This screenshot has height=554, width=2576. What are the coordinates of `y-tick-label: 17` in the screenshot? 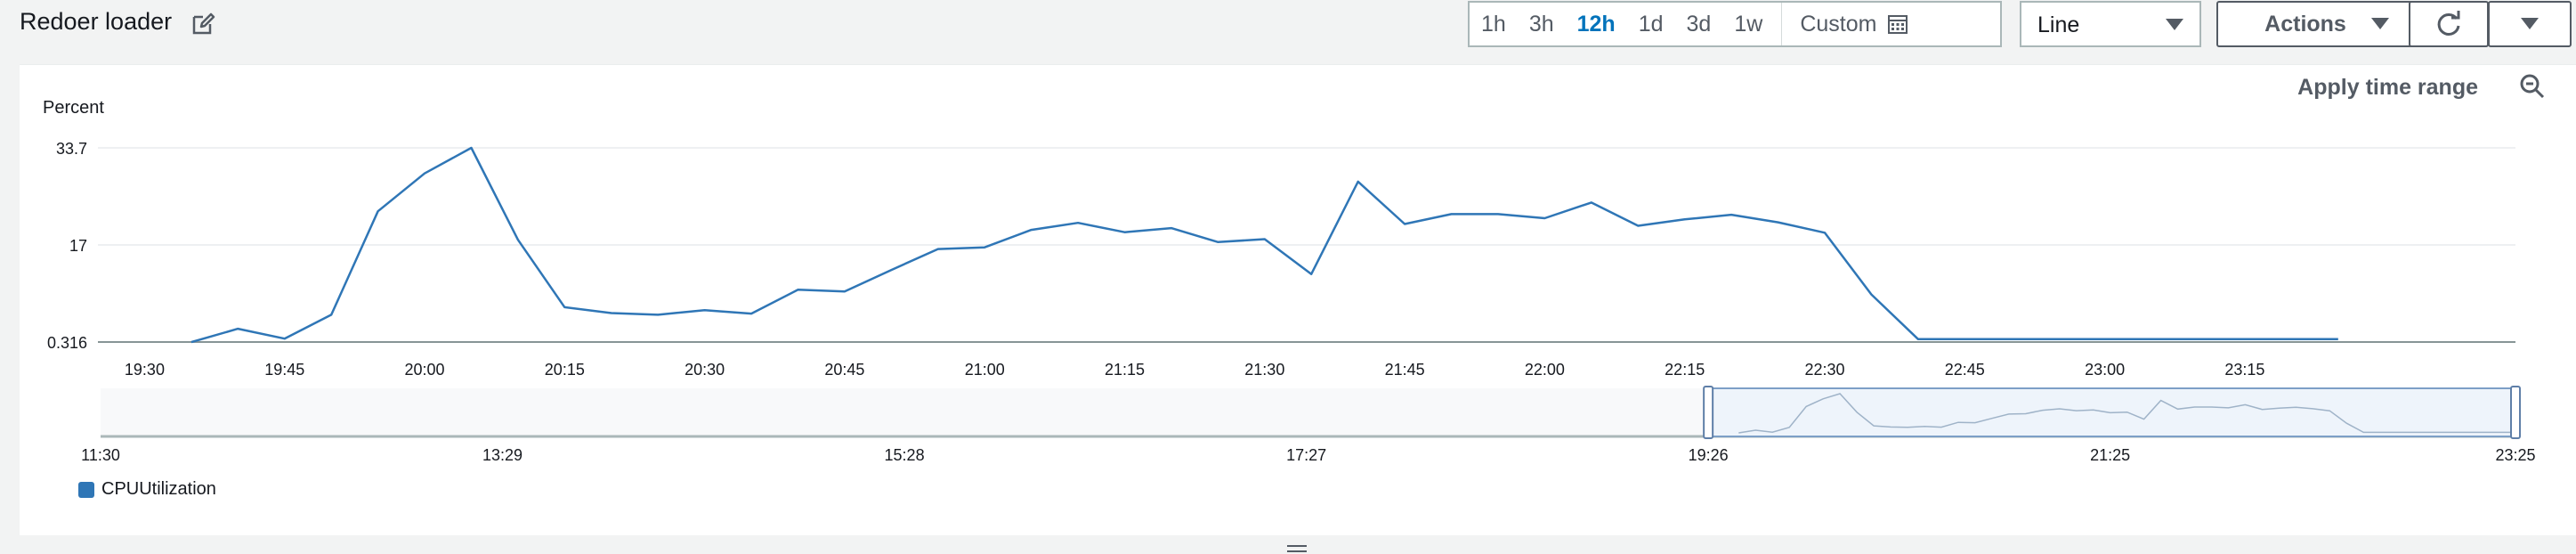 It's located at (78, 246).